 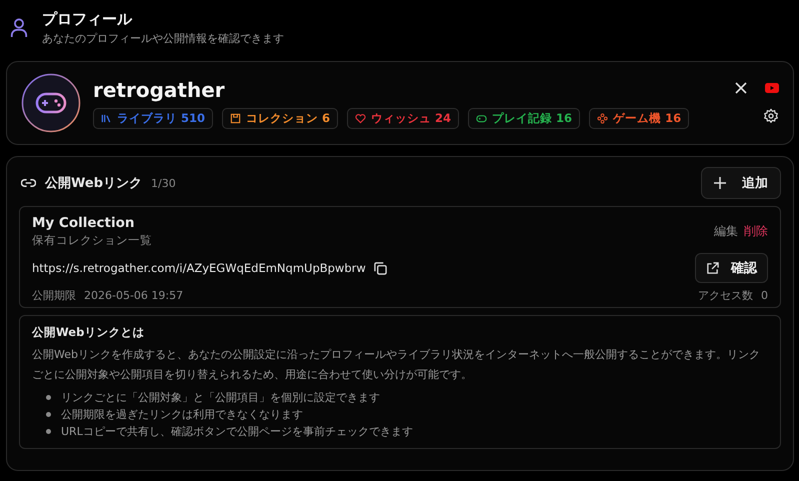 What do you see at coordinates (182, 414) in the screenshot?
I see `info-bullet: 公開期限を過ぎたリンクは利用できなくなります` at bounding box center [182, 414].